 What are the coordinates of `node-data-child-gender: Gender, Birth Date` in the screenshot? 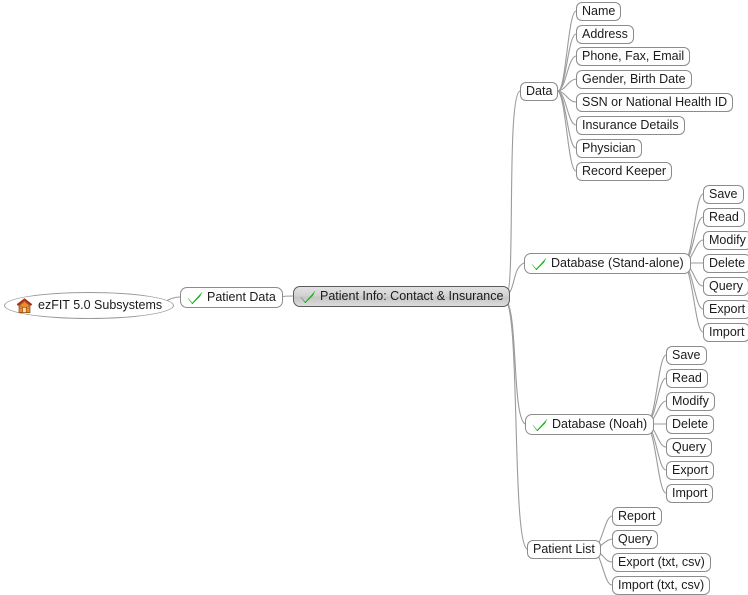 It's located at (634, 79).